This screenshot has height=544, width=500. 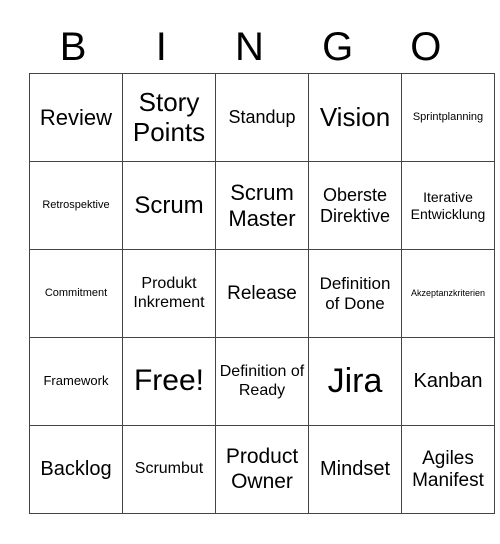 I want to click on bingo-cell: Product Owner, so click(x=262, y=469).